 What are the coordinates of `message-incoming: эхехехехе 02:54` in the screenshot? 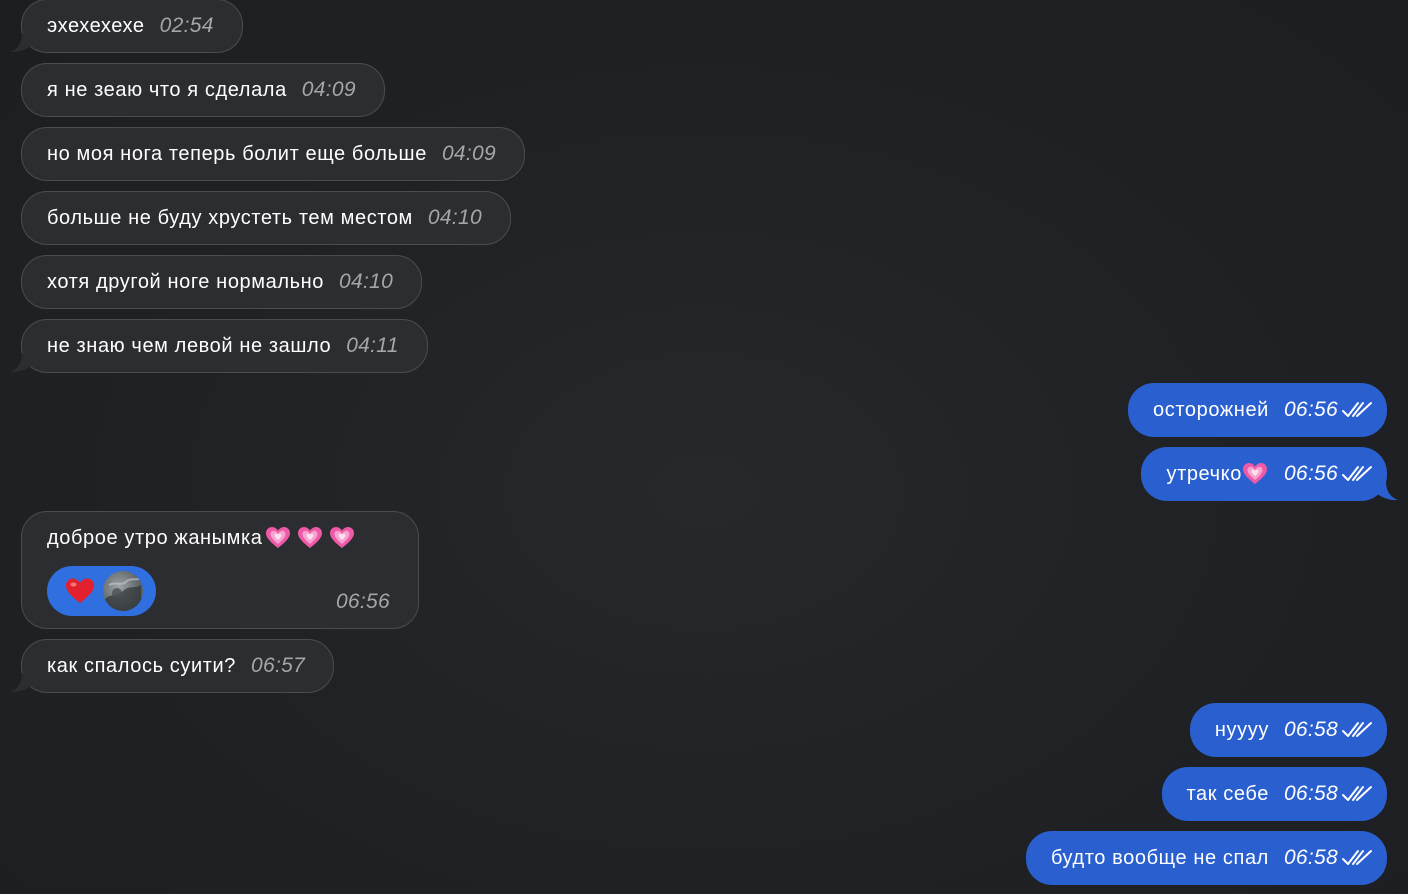 It's located at (132, 26).